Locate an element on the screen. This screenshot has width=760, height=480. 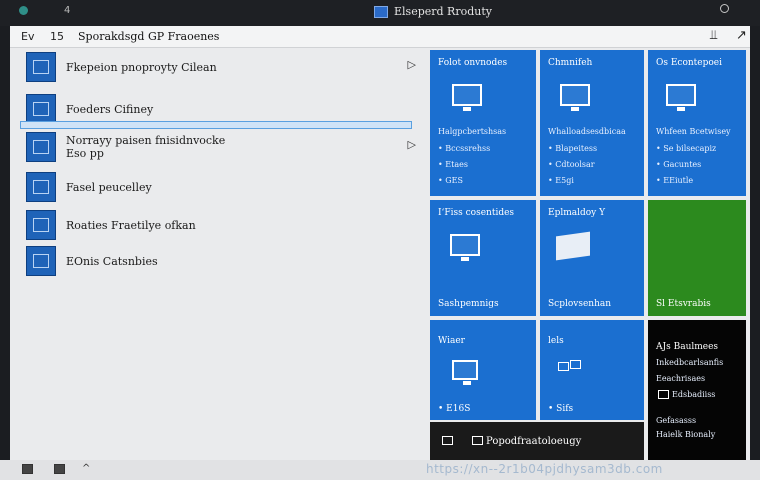
tile-line: Edsbadiiss is located at coordinates (694, 394).